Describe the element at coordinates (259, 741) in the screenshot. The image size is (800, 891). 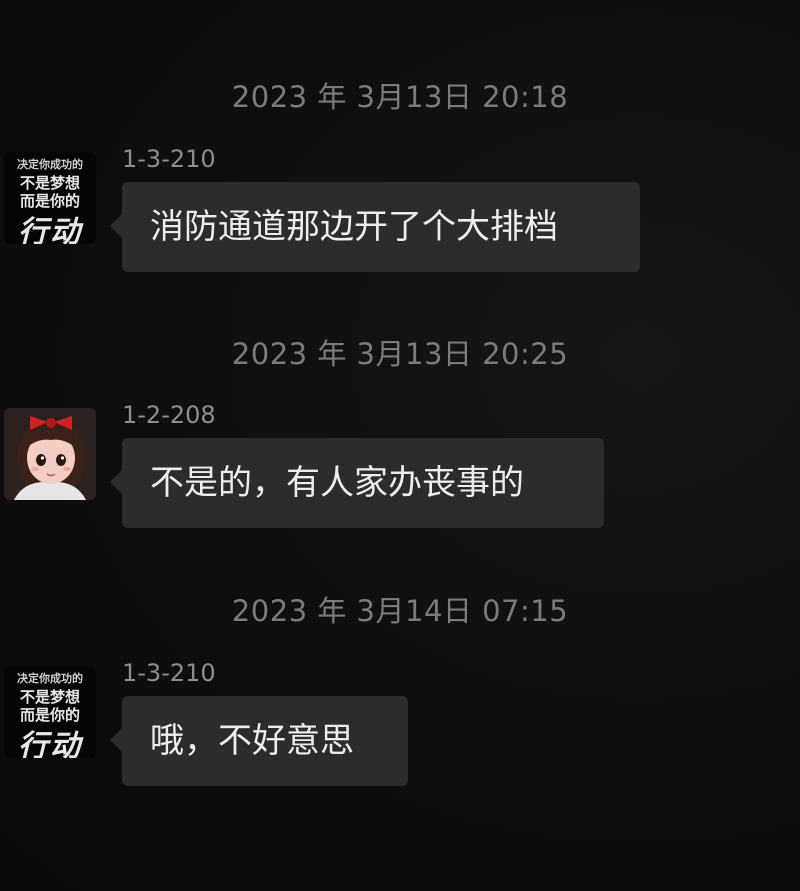
I see `message-bubble: 哦，不好意思` at that location.